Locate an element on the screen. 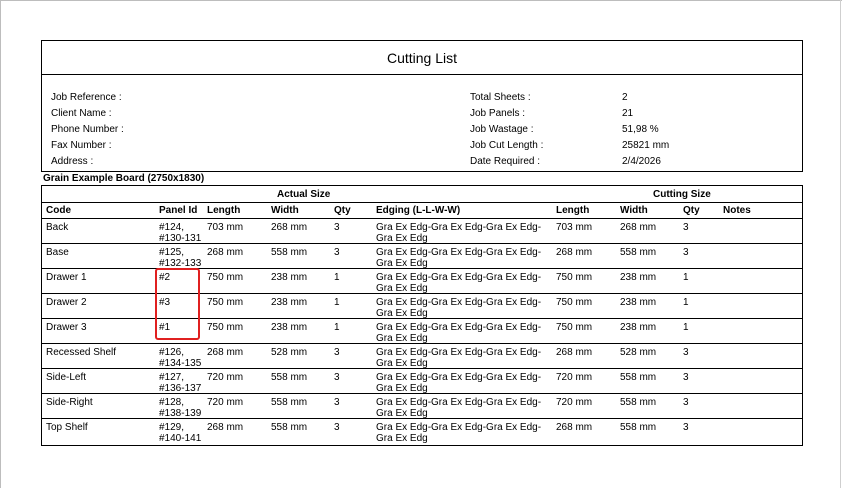 The height and width of the screenshot is (488, 842). info-value: 2 is located at coordinates (625, 97).